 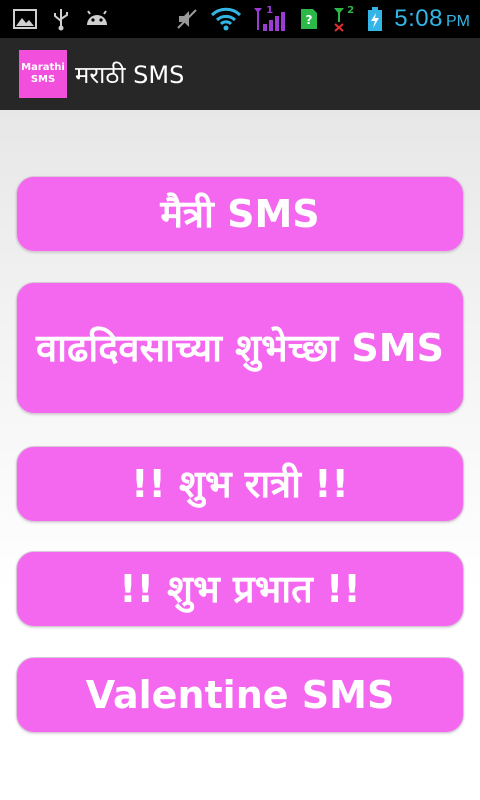 I want to click on friendship-sms-label: मैत्री SMS, so click(x=240, y=214).